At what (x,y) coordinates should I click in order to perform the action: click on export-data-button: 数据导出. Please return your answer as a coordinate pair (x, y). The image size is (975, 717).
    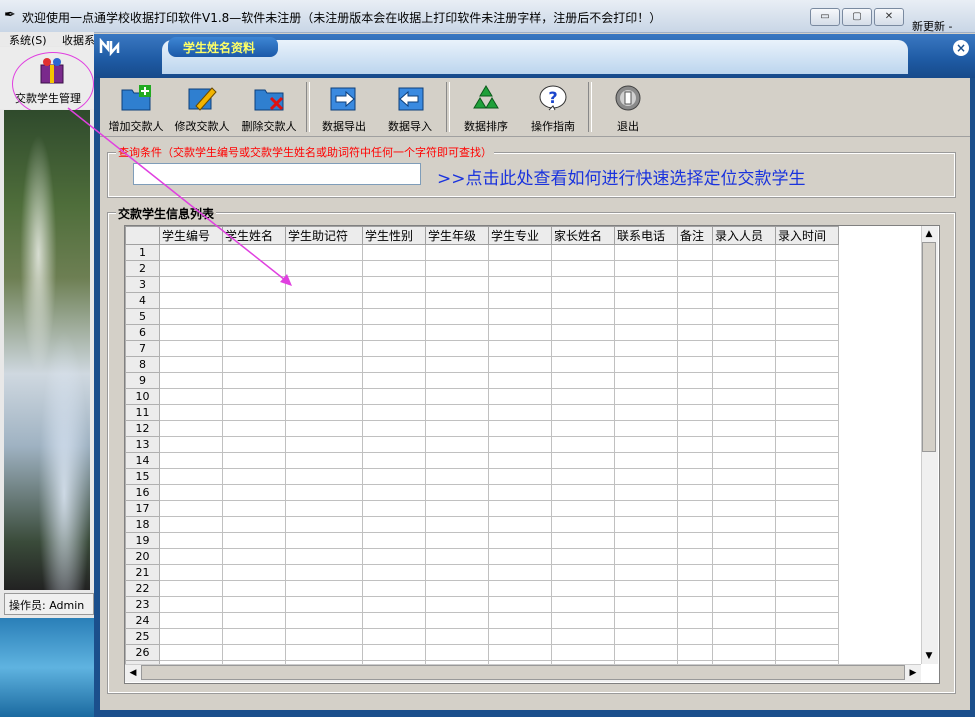
    Looking at the image, I should click on (344, 107).